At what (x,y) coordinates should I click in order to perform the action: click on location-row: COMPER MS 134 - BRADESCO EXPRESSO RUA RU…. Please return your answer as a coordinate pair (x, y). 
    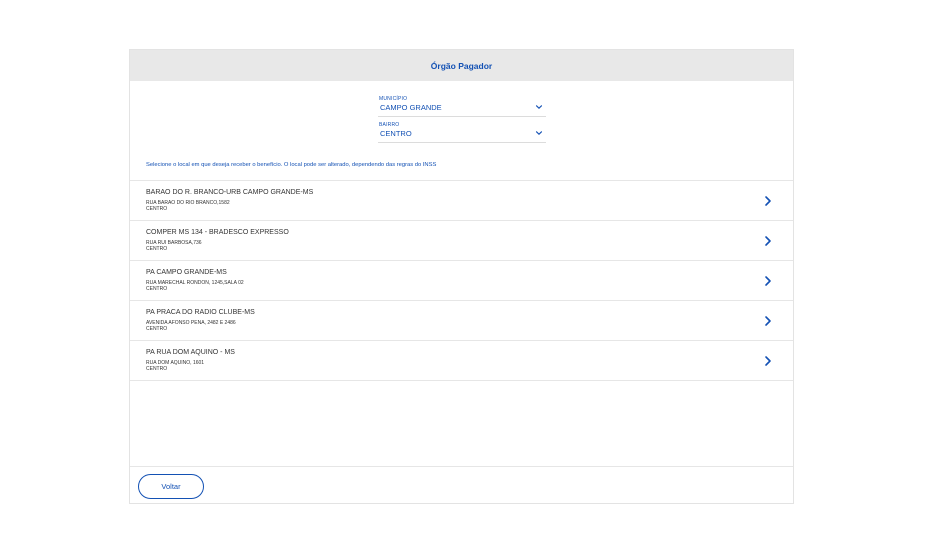
    Looking at the image, I should click on (461, 241).